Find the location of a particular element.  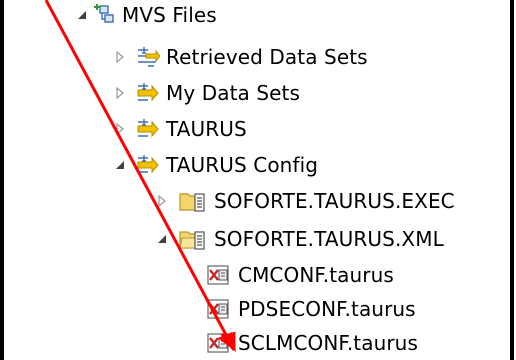

tree-item-soforte-taurus-exec: SOFORTE.TAURUS.EXEC is located at coordinates (331, 201).